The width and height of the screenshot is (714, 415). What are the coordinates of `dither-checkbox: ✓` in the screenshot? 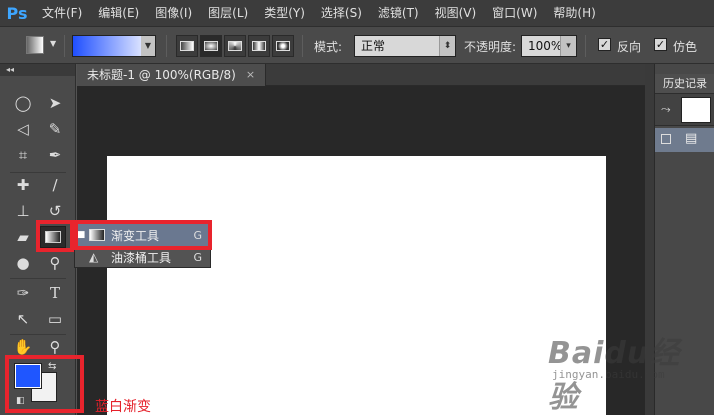 It's located at (660, 44).